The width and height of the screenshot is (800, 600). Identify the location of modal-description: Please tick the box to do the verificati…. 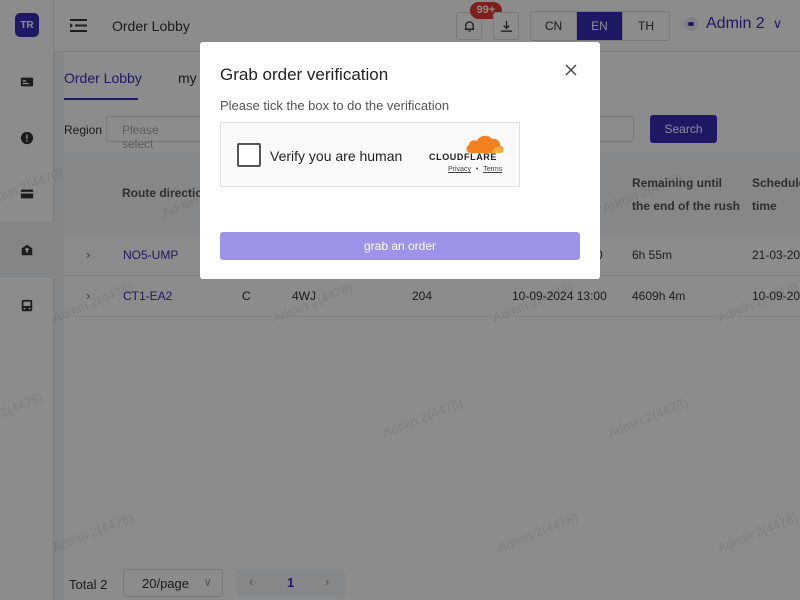
(335, 105).